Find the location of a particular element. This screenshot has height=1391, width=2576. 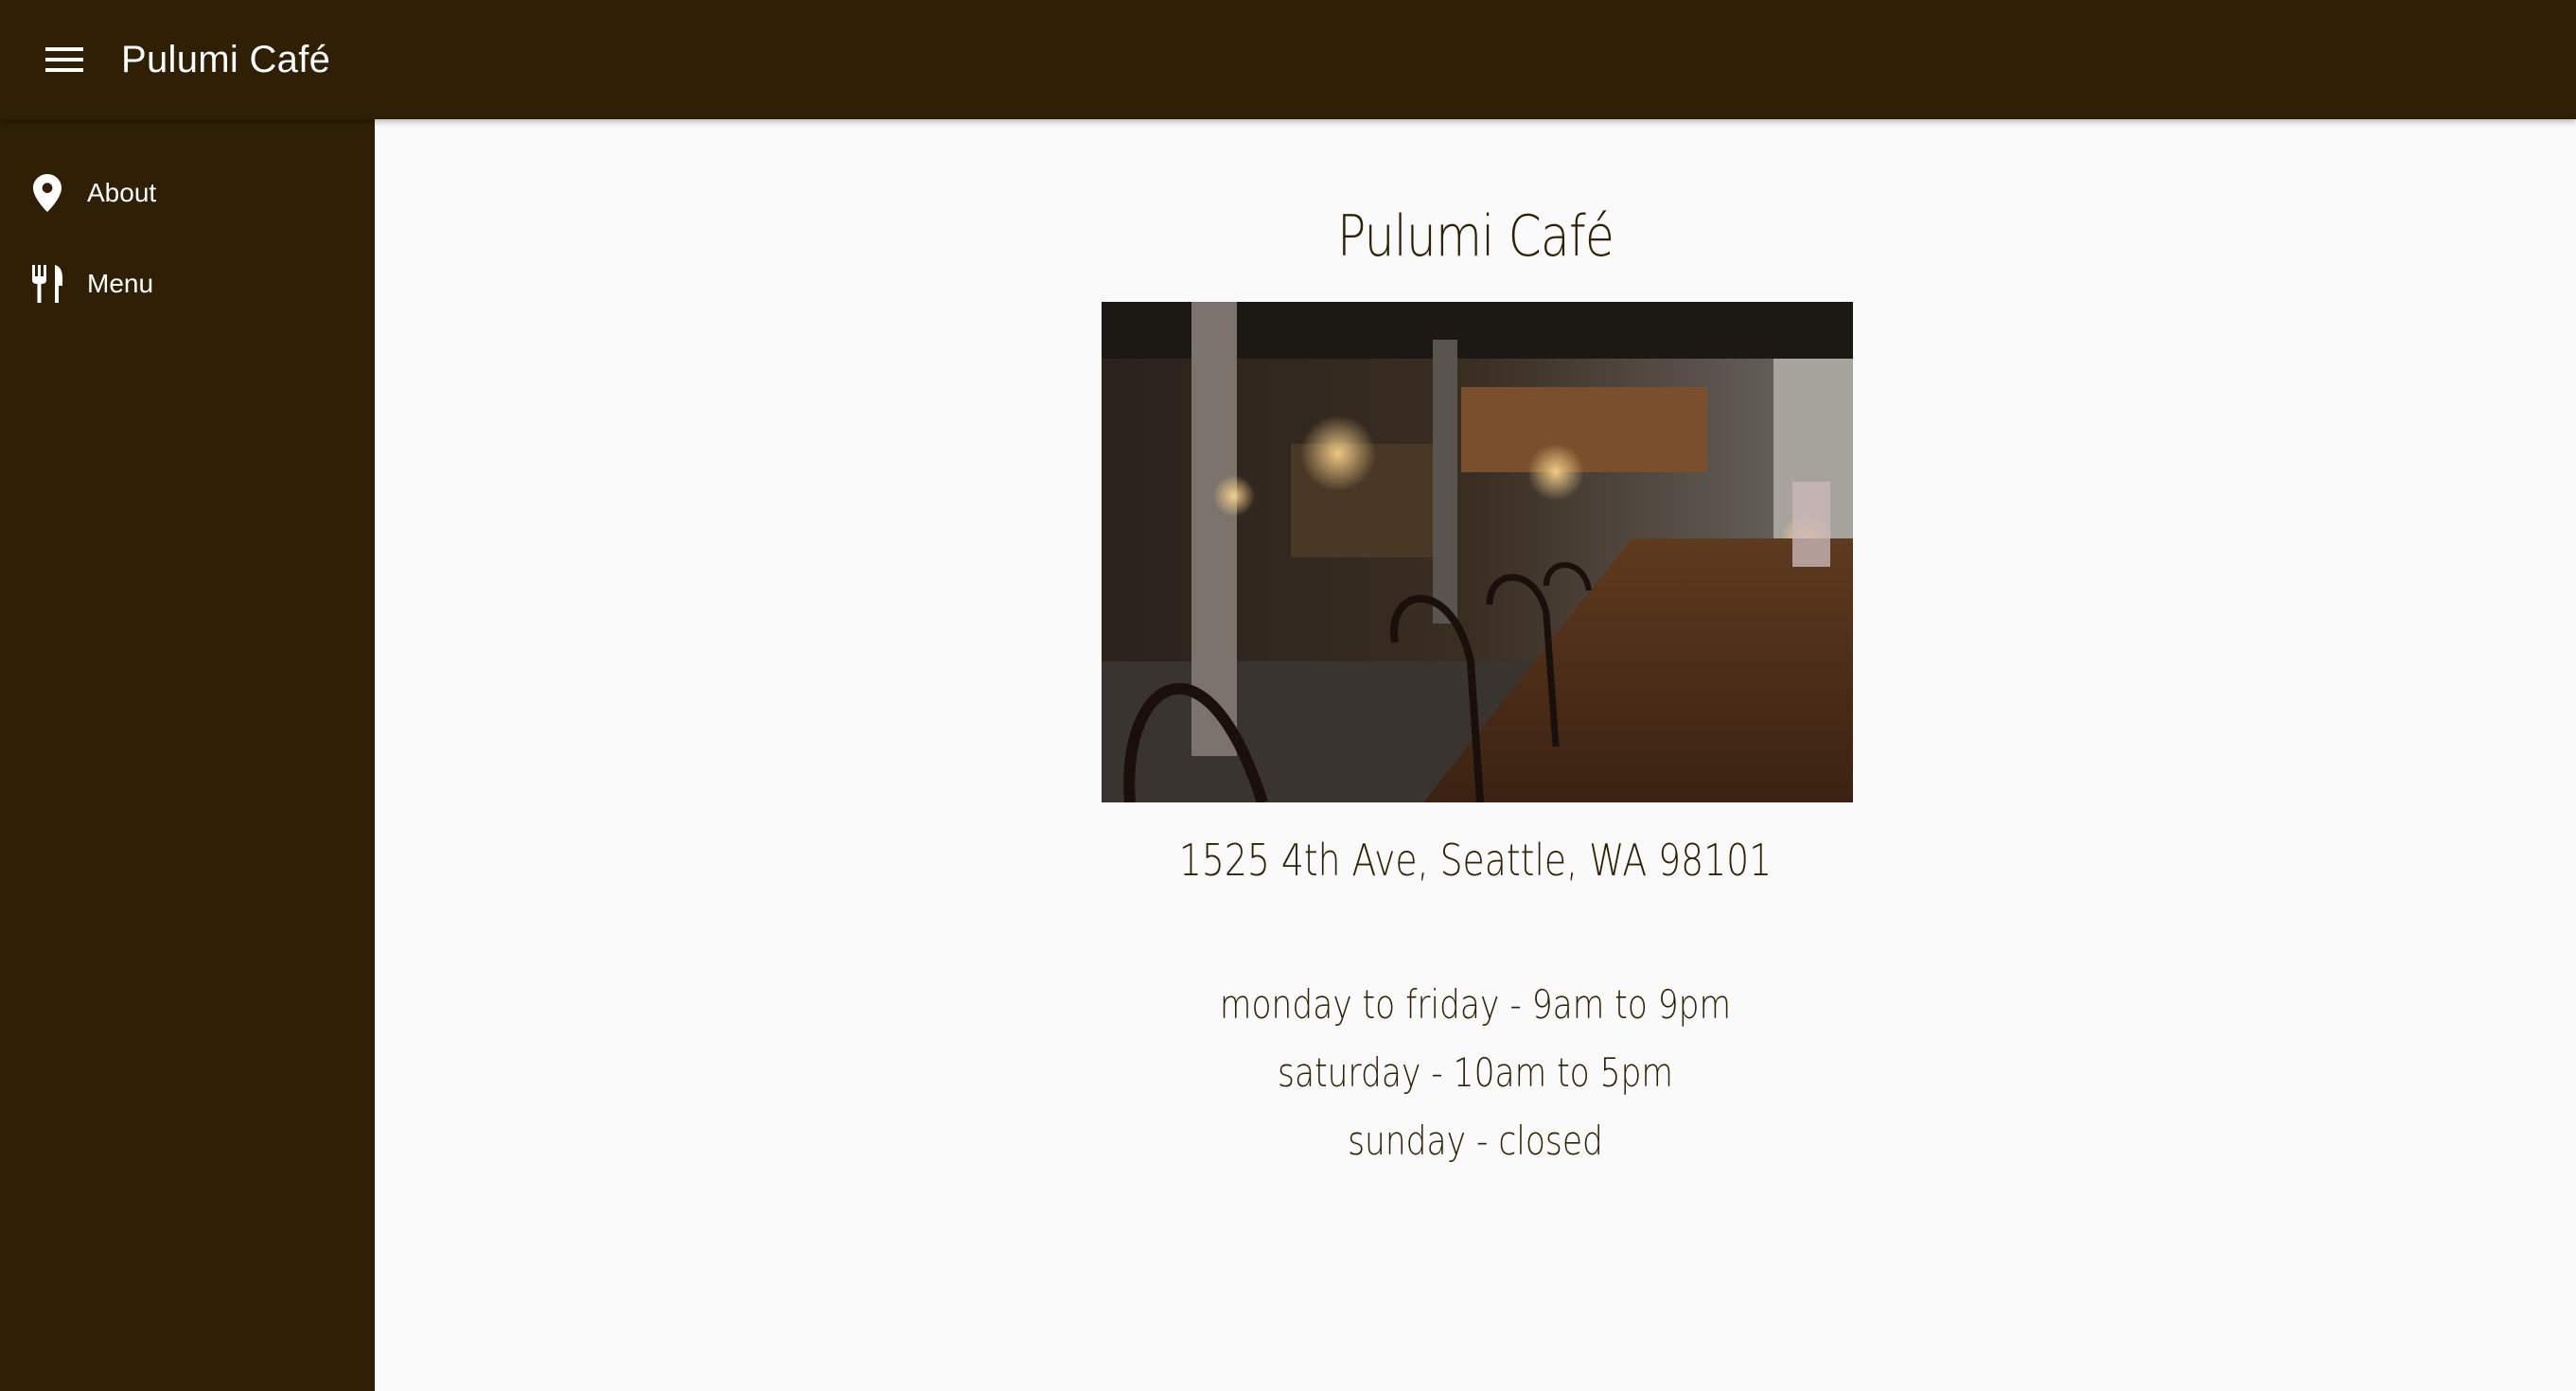

sidebar-item-about: About is located at coordinates (187, 193).